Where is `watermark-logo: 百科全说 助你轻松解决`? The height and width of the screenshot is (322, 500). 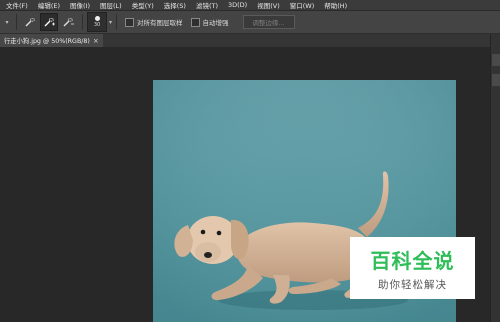
watermark-logo: 百科全说 助你轻松解决 is located at coordinates (412, 268).